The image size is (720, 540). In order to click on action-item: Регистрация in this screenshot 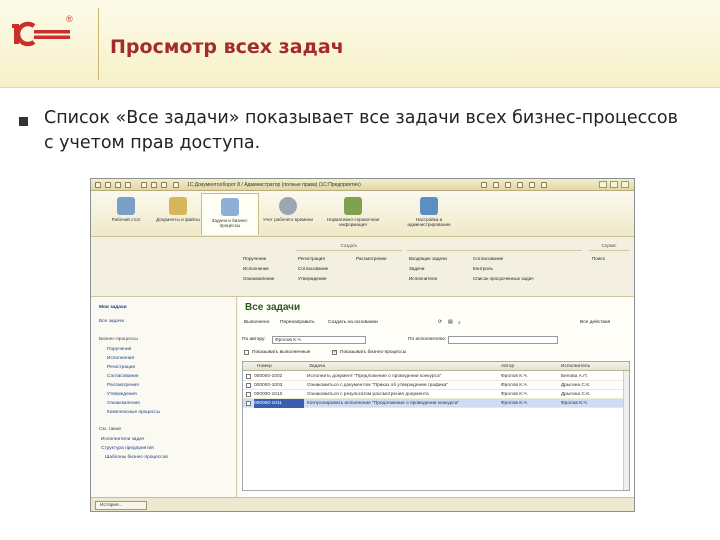, I will do `click(313, 259)`.